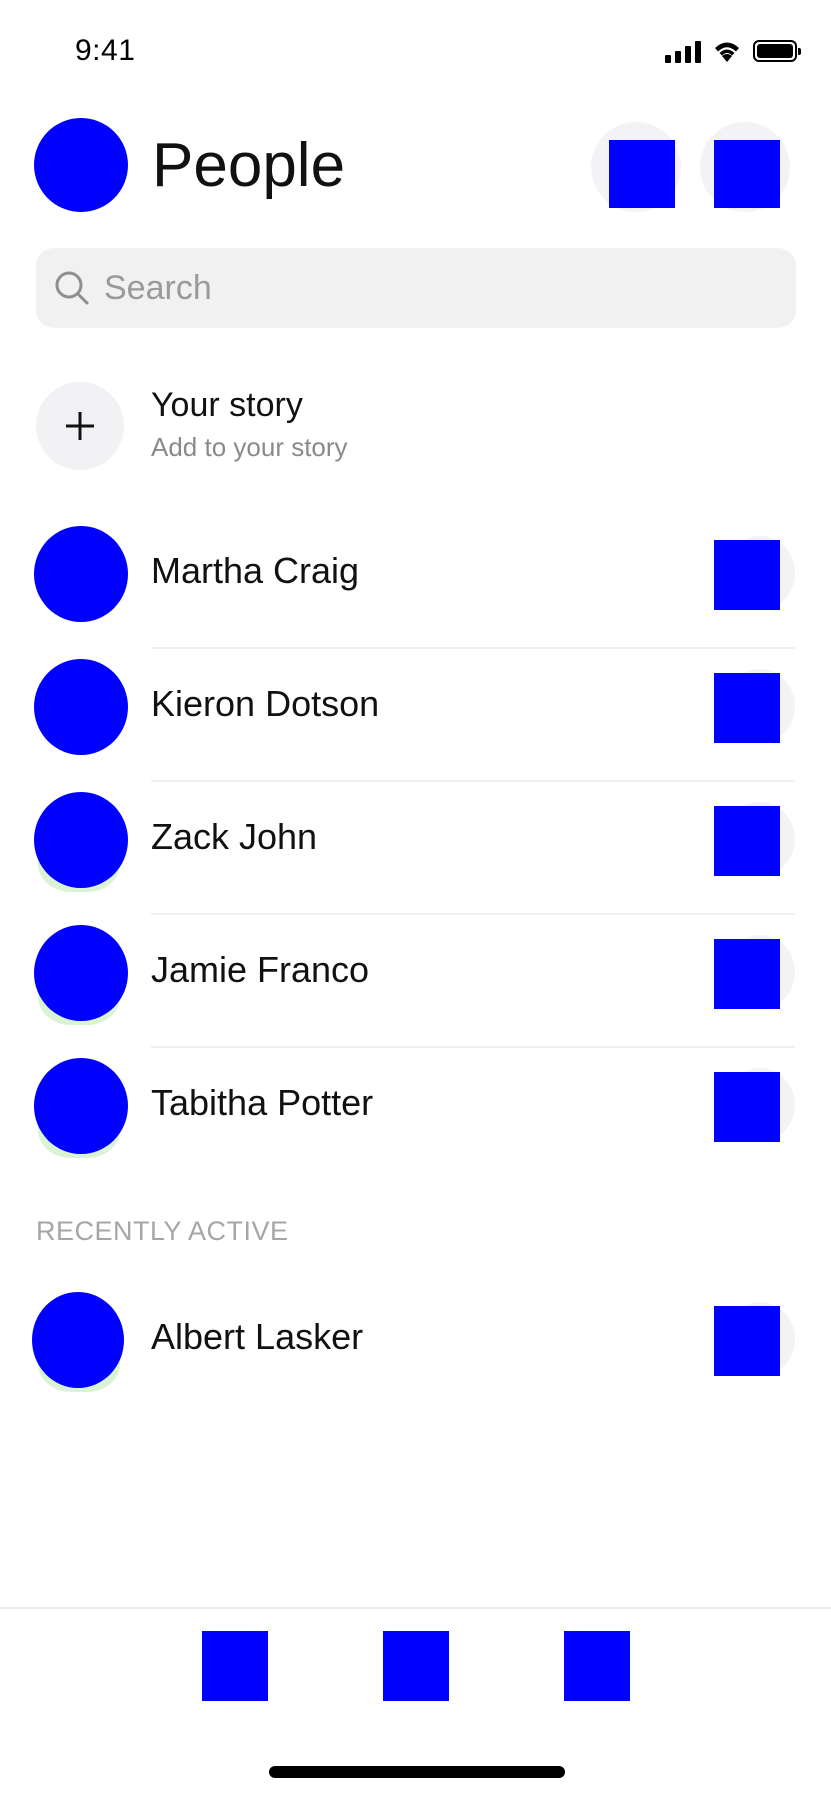 The width and height of the screenshot is (831, 1800). I want to click on contact-name: Jamie Franco, so click(260, 969).